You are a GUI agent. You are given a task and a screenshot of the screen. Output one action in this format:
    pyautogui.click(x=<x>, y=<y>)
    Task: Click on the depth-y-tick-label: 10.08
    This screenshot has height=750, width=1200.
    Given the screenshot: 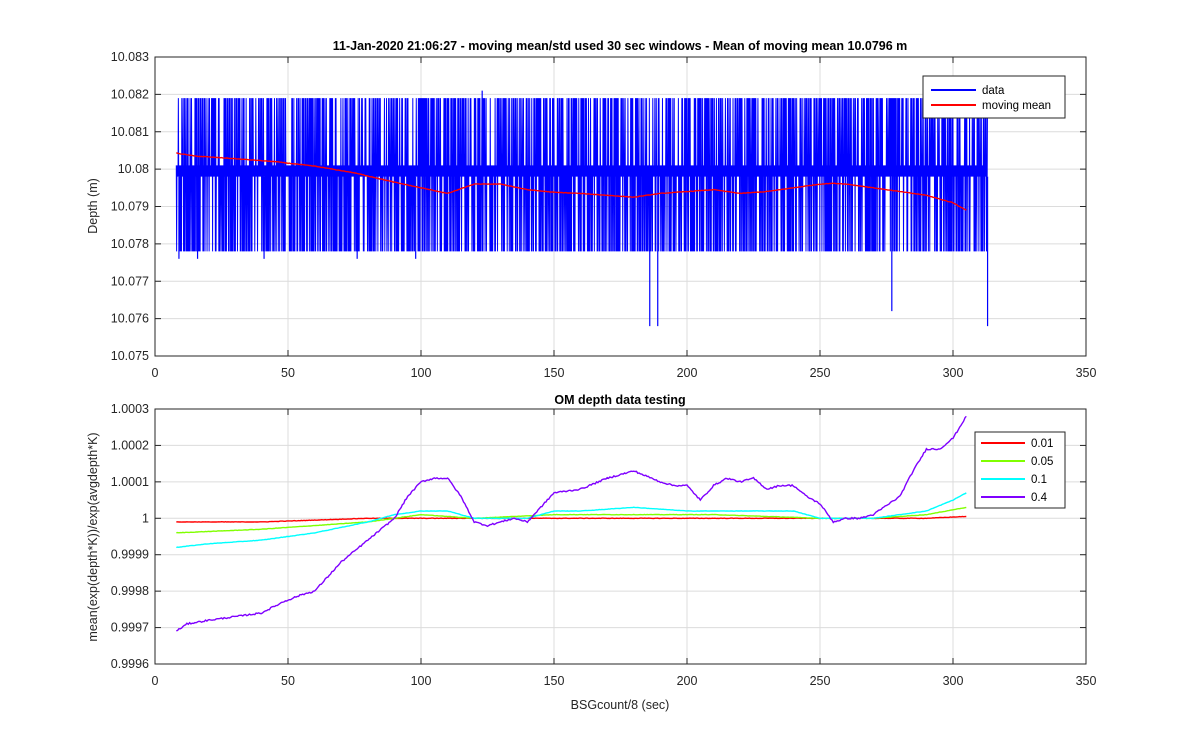 What is the action you would take?
    pyautogui.click(x=133, y=169)
    